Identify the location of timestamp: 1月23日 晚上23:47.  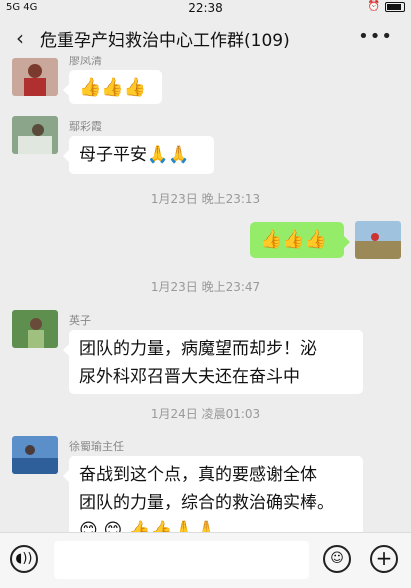
(205, 287).